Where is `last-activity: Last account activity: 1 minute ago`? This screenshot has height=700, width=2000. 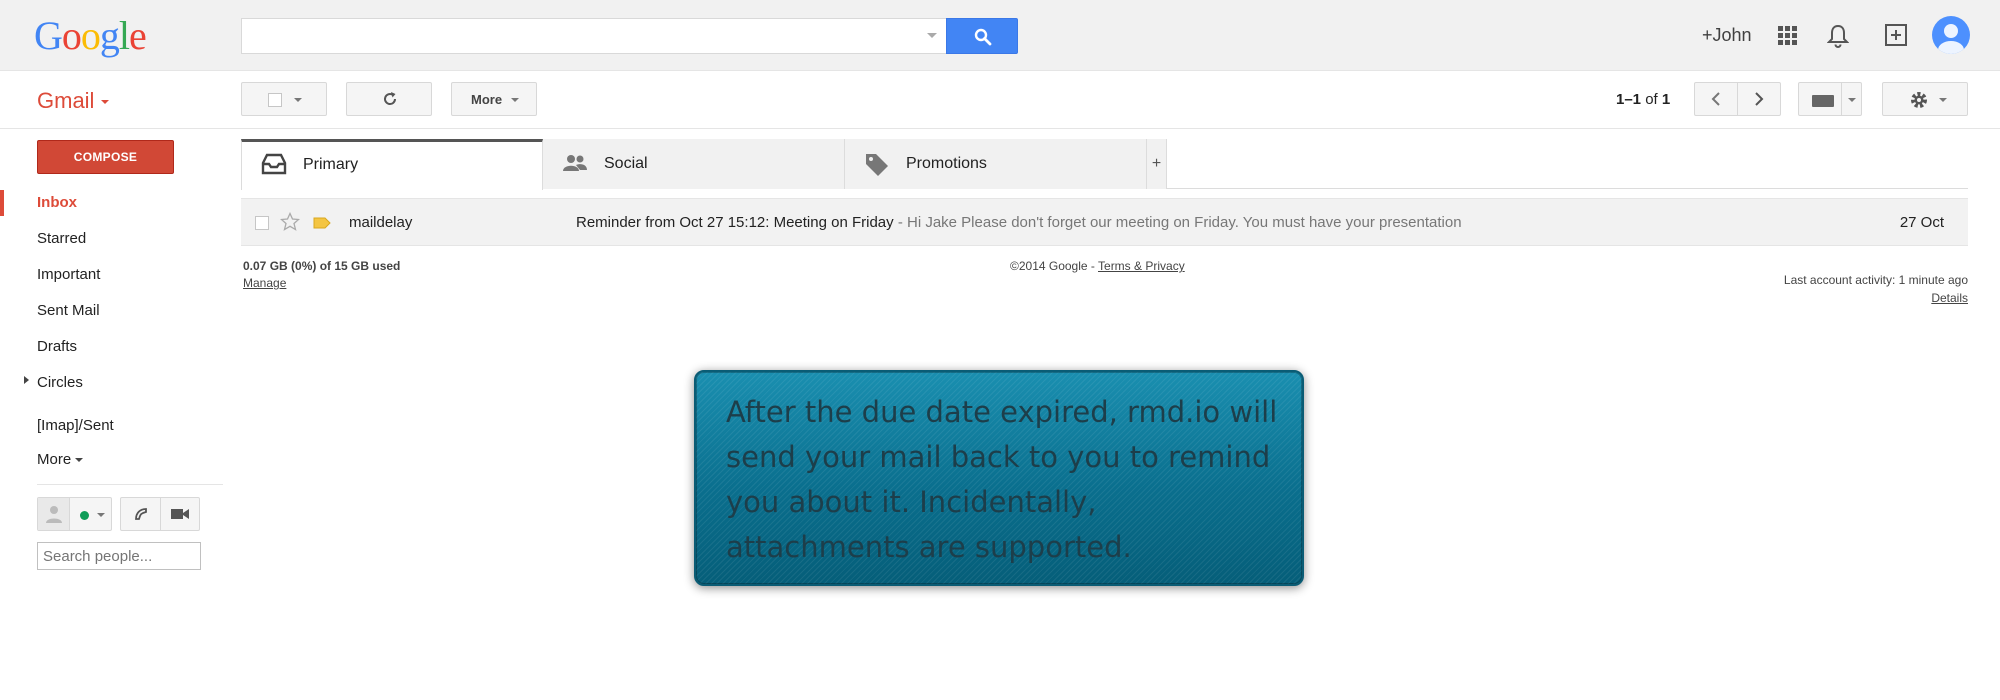 last-activity: Last account activity: 1 minute ago is located at coordinates (1875, 280).